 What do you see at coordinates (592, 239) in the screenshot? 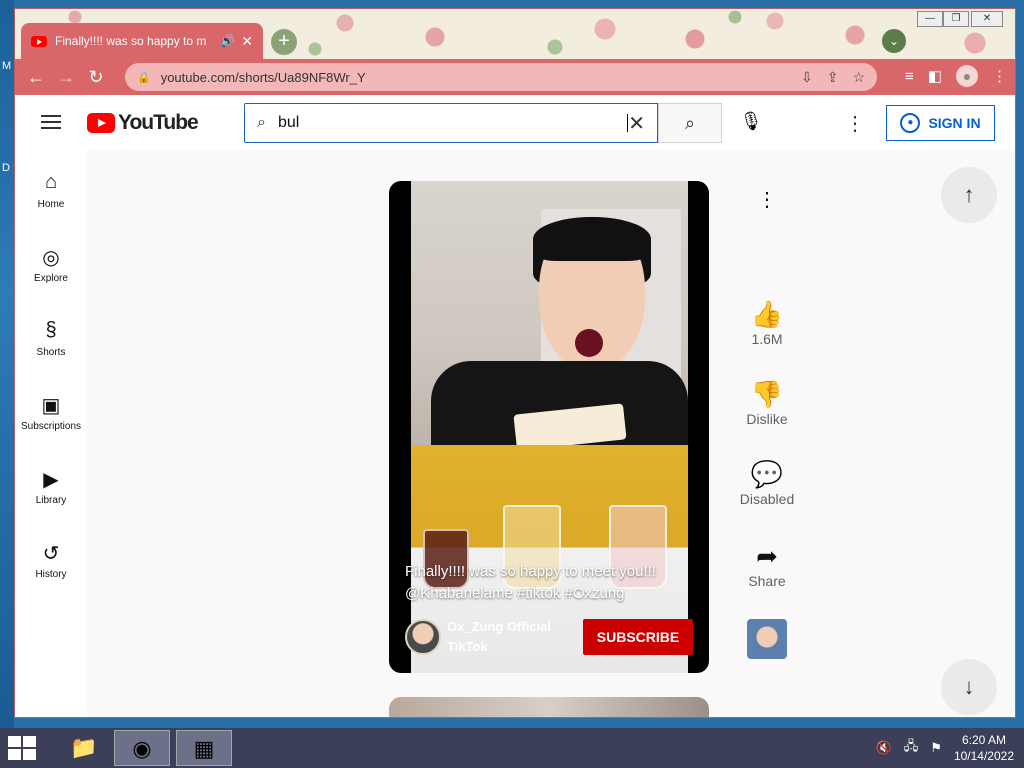
I see `person-bangs` at bounding box center [592, 239].